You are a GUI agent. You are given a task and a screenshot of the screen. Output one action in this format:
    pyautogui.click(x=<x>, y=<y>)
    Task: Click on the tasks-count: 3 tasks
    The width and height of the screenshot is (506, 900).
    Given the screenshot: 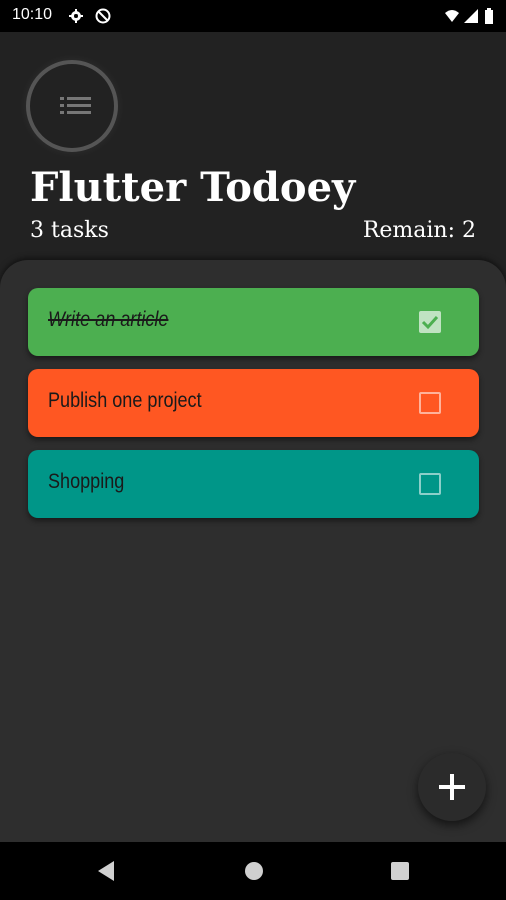 What is the action you would take?
    pyautogui.click(x=69, y=230)
    